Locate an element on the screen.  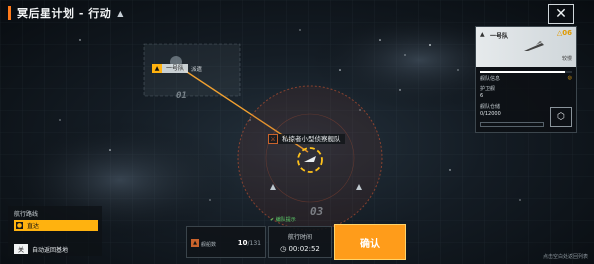
fleet-info-row: 舰队信息 ◎ is located at coordinates (526, 78).